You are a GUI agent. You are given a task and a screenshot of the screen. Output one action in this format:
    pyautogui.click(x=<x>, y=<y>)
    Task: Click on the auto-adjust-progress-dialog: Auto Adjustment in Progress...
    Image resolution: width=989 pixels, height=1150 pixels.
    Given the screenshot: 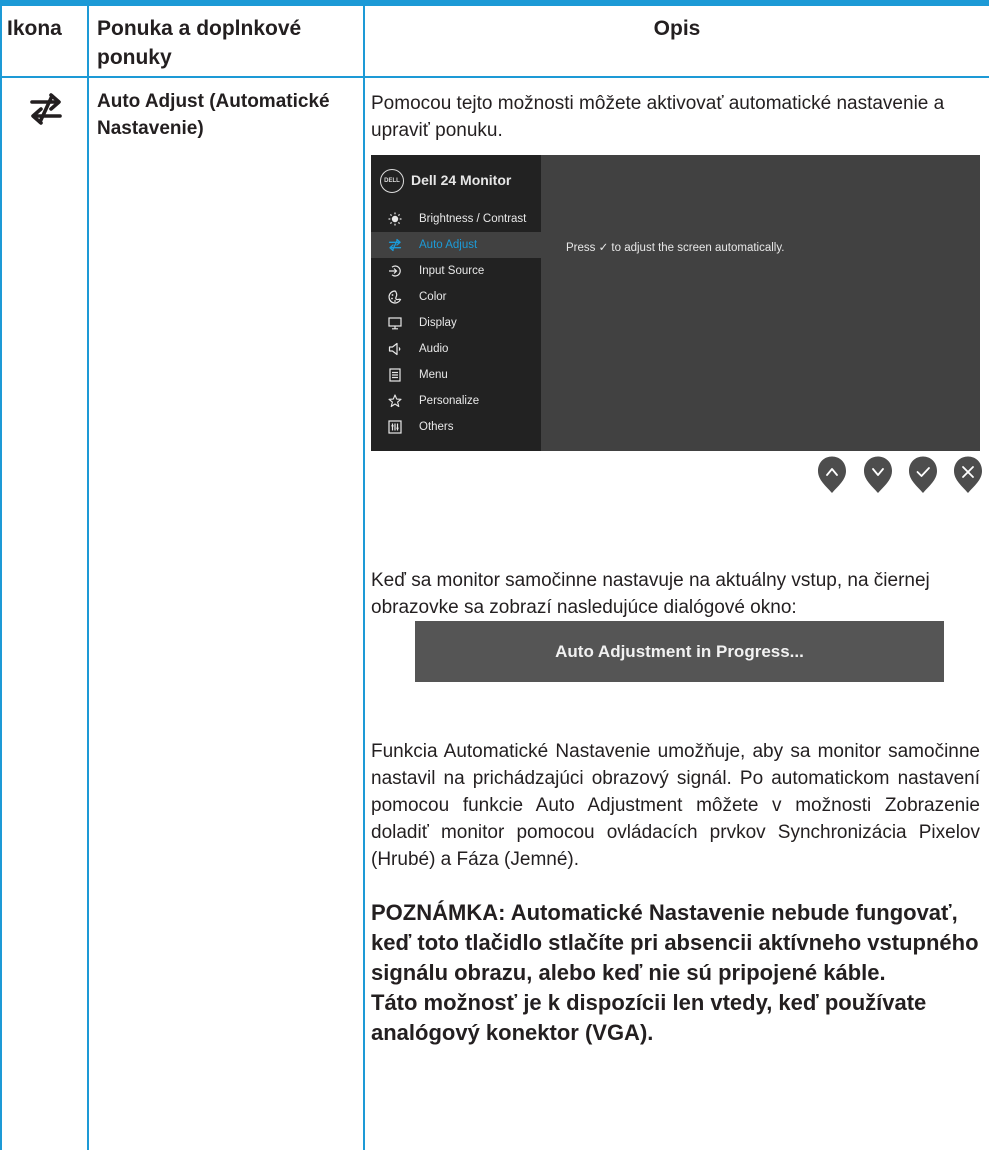 What is the action you would take?
    pyautogui.click(x=679, y=651)
    